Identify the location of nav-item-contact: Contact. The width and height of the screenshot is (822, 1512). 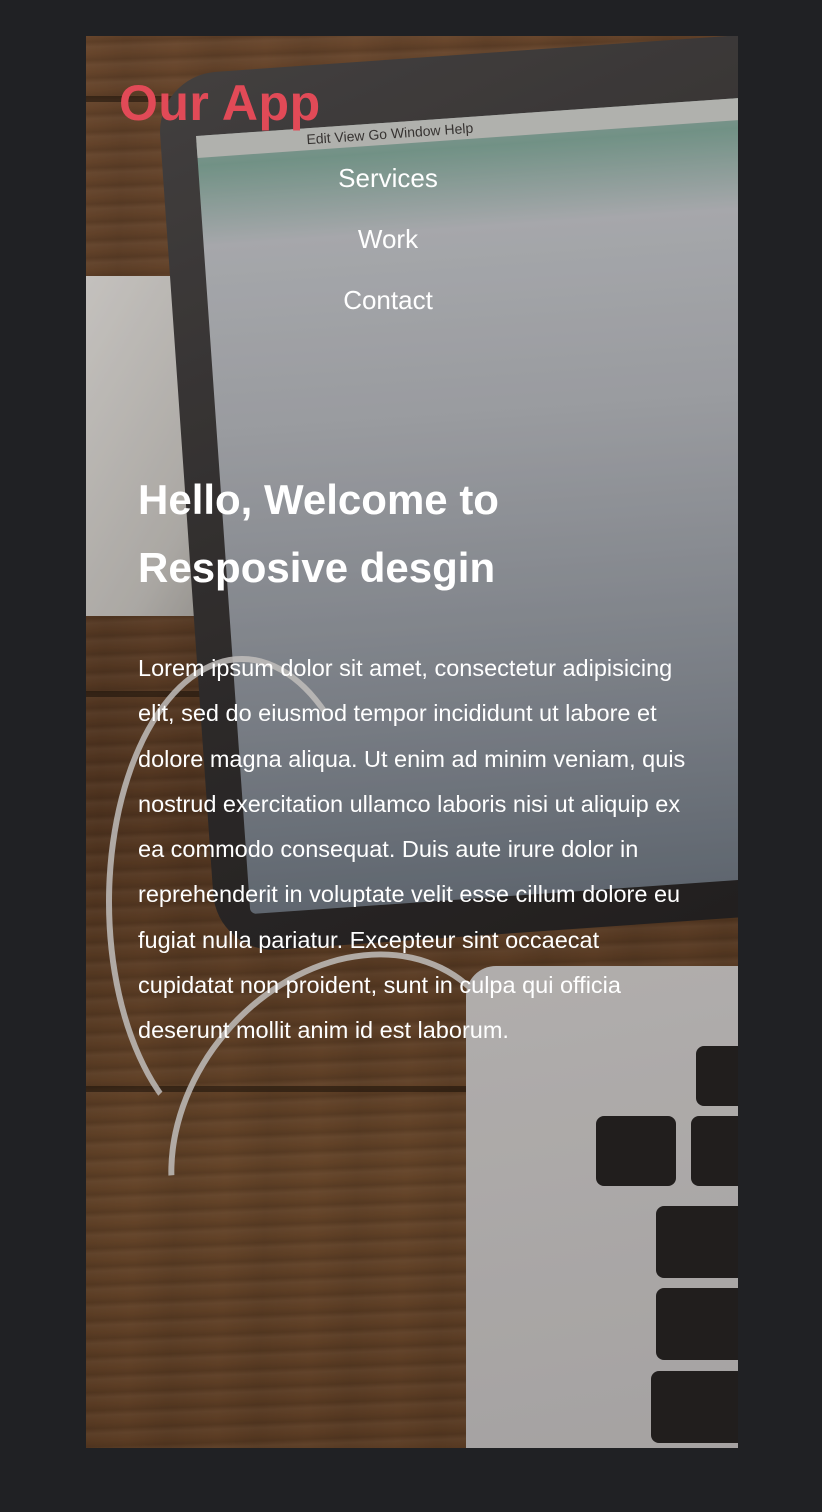
(388, 308).